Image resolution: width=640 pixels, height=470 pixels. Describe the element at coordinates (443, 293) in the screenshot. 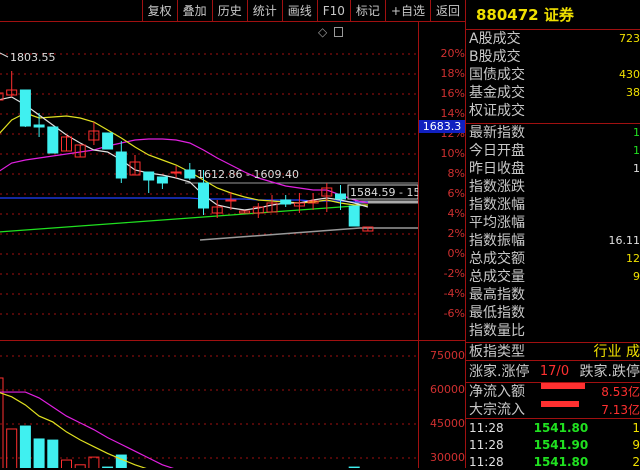

I see `y-tick-label: -4%` at that location.